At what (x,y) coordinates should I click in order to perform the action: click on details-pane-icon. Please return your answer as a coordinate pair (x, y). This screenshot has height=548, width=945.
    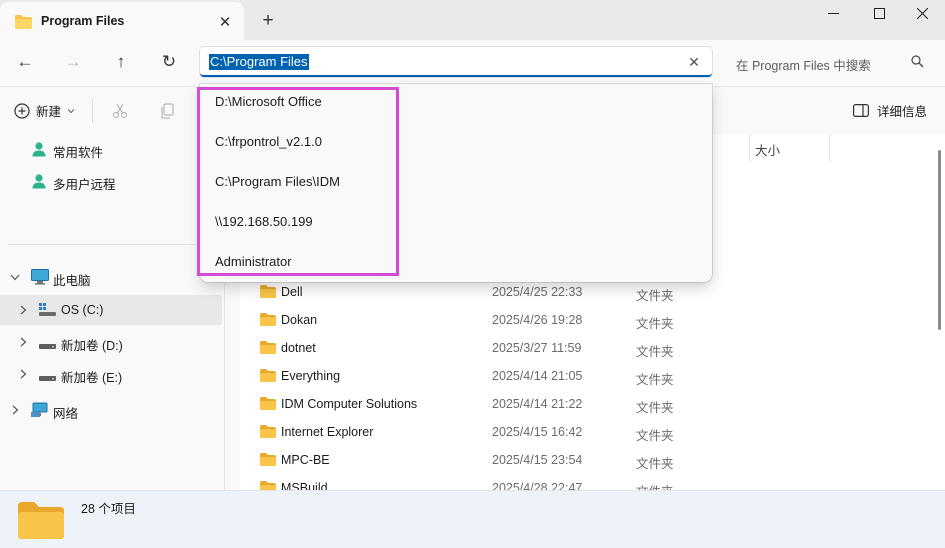
    Looking at the image, I should click on (861, 110).